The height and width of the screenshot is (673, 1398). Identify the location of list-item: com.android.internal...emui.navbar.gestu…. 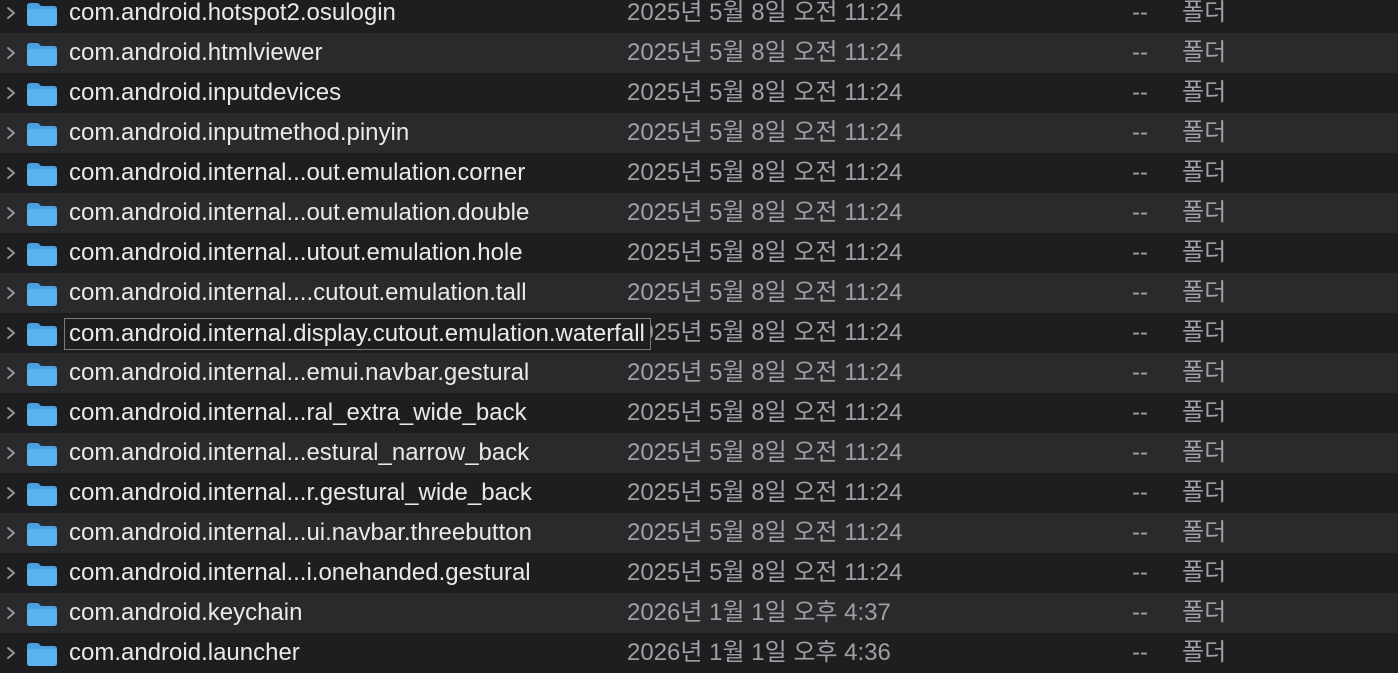
(699, 373).